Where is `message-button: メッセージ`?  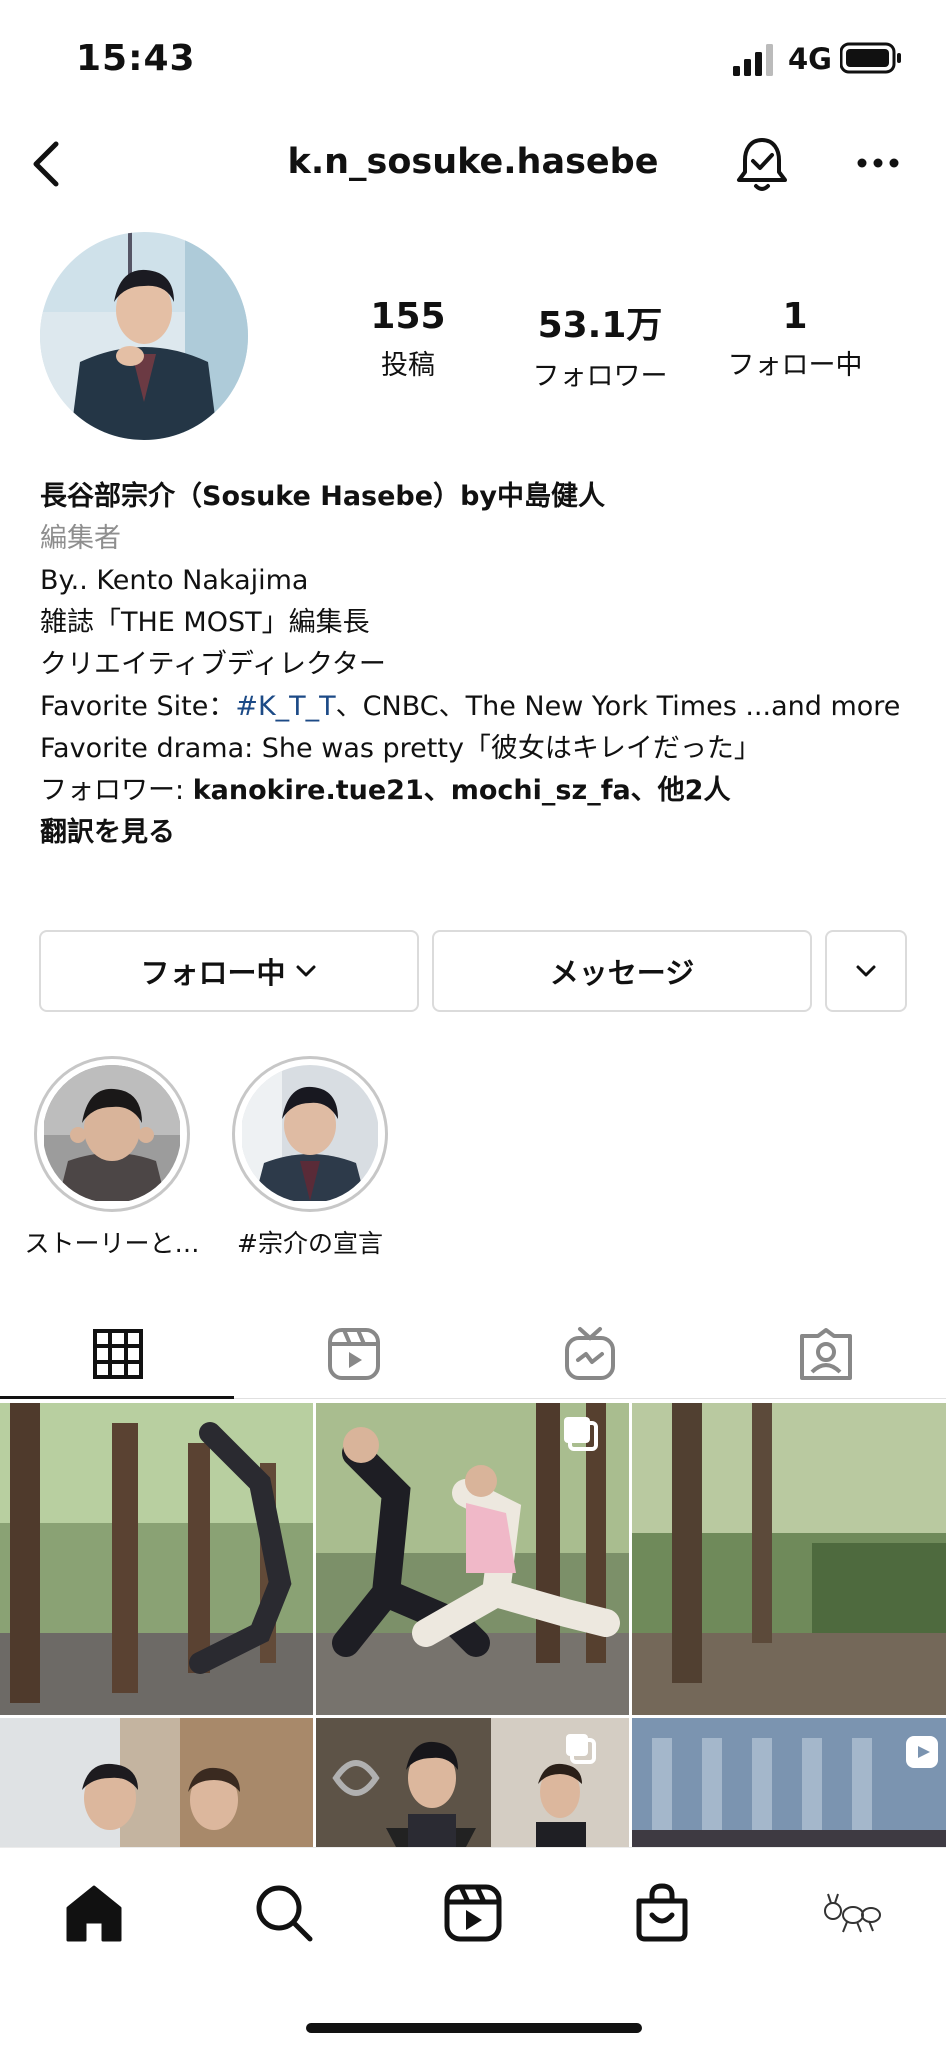
message-button: メッセージ is located at coordinates (622, 971).